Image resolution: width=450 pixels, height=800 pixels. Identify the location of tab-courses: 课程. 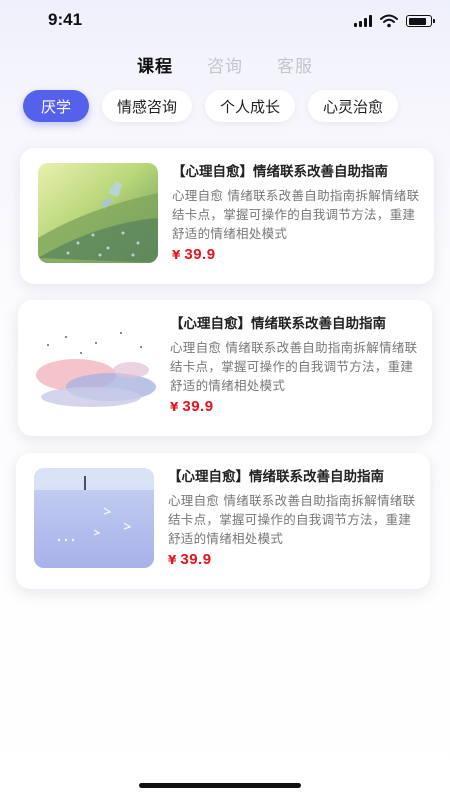
(155, 64).